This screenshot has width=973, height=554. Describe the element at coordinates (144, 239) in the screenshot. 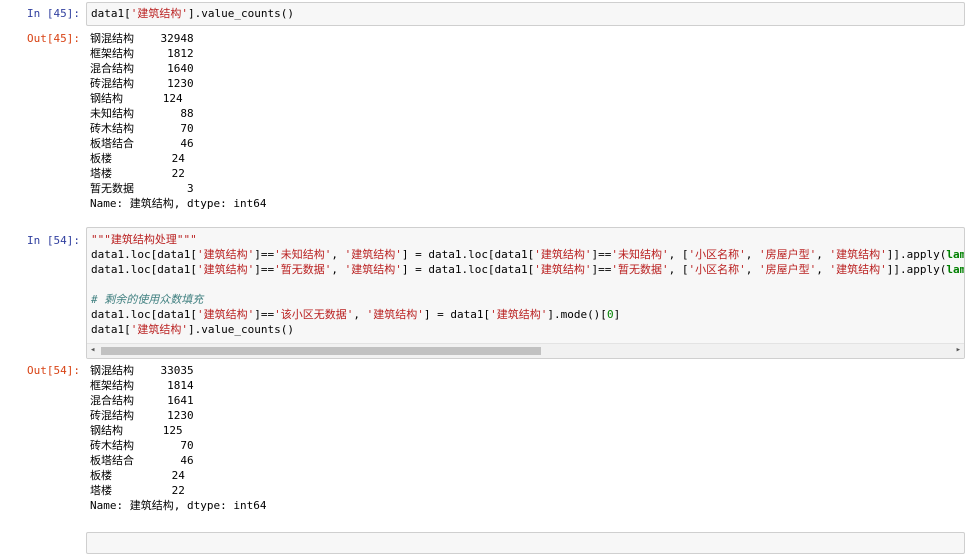

I see `code-line: """建筑结构处理"""` at that location.